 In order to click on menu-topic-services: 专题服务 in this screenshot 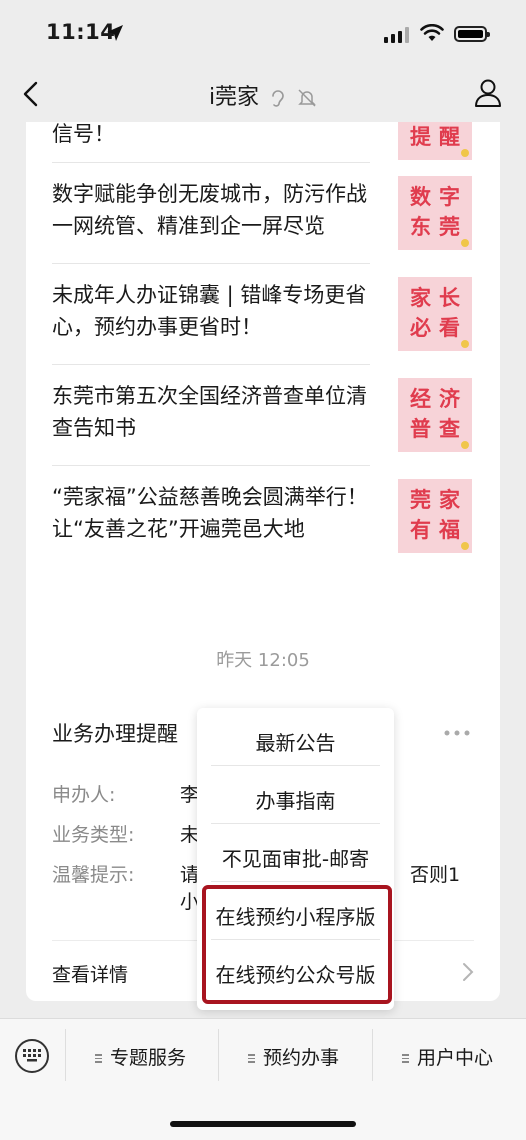, I will do `click(140, 1056)`.